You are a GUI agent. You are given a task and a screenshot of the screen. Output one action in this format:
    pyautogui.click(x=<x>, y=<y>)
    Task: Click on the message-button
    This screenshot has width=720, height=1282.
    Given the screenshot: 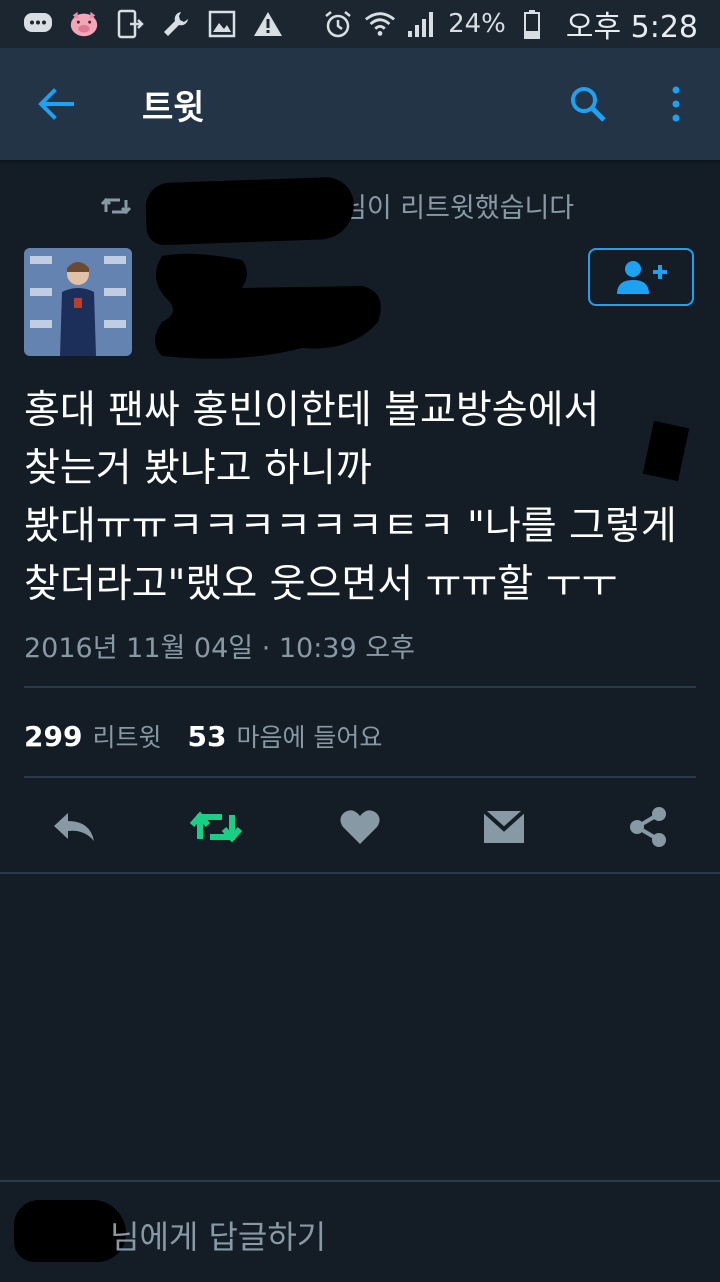 What is the action you would take?
    pyautogui.click(x=504, y=827)
    